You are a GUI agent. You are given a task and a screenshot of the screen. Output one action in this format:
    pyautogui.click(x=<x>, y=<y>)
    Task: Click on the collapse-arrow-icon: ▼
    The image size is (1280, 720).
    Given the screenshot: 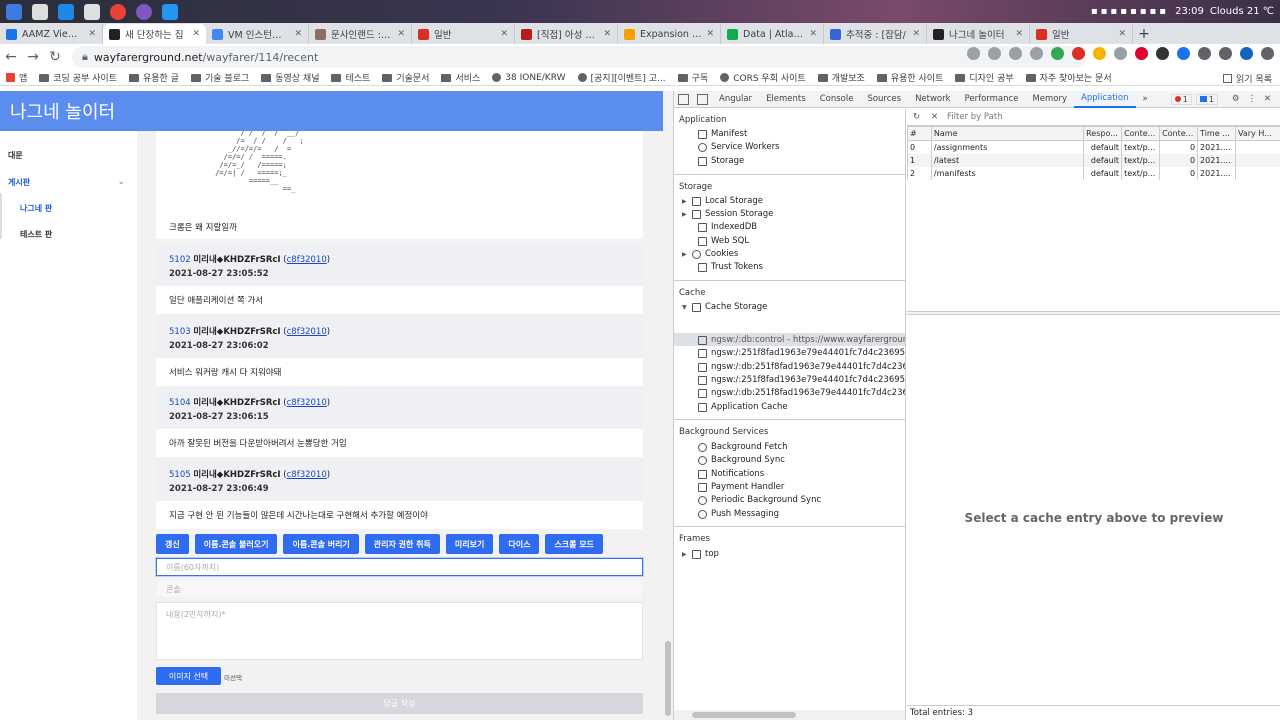 What is the action you would take?
    pyautogui.click(x=685, y=307)
    